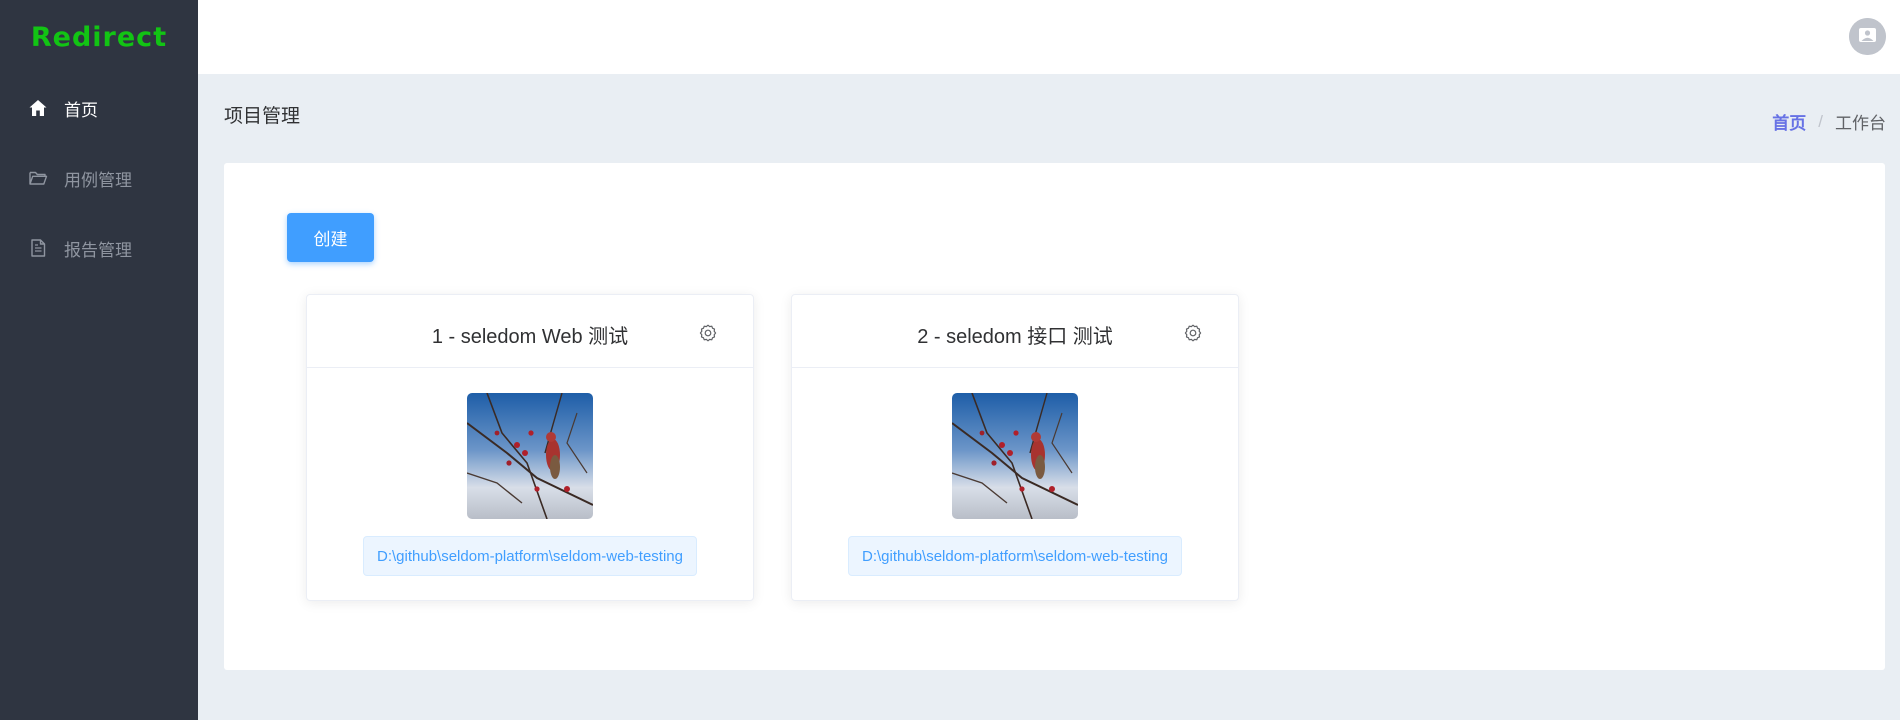 The height and width of the screenshot is (720, 1900). I want to click on project-card-header: 2 - seledom 接口 测试, so click(1015, 331).